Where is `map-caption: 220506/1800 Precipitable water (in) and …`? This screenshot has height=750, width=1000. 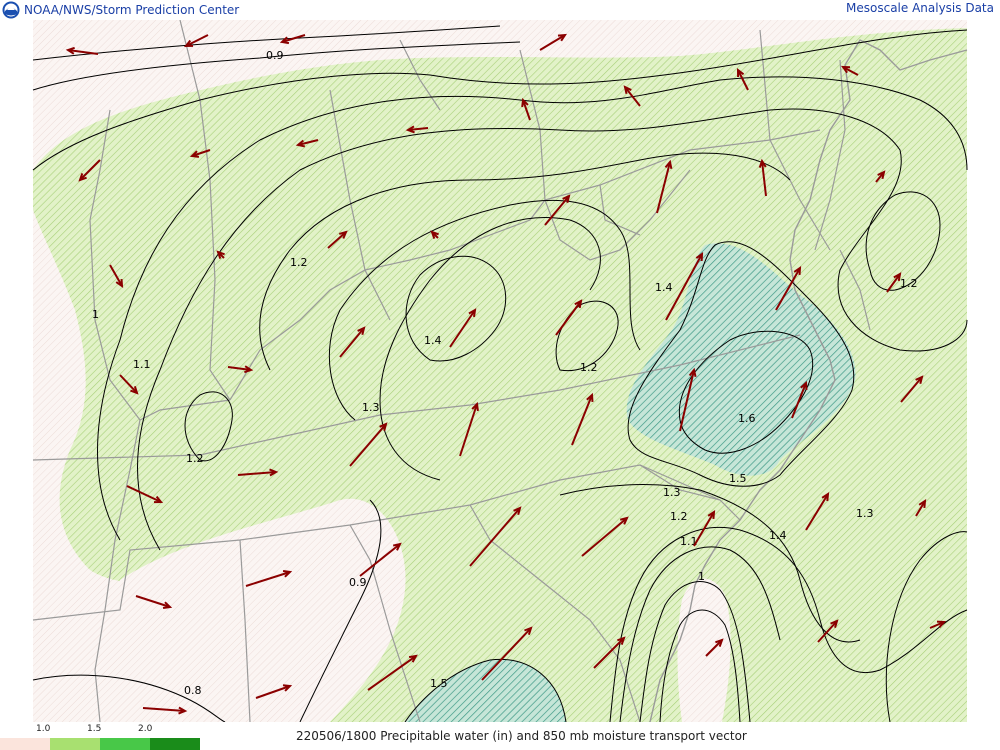
map-caption: 220506/1800 Precipitable water (in) and … is located at coordinates (521, 736).